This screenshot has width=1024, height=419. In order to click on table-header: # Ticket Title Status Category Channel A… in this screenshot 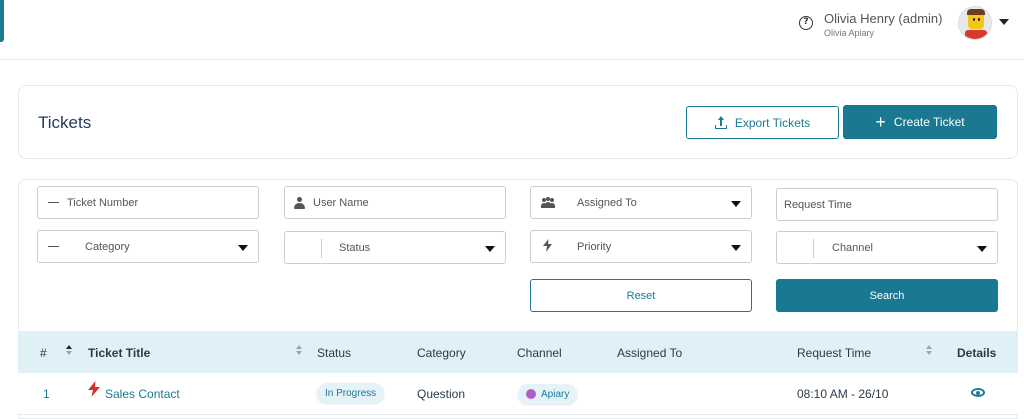, I will do `click(518, 352)`.